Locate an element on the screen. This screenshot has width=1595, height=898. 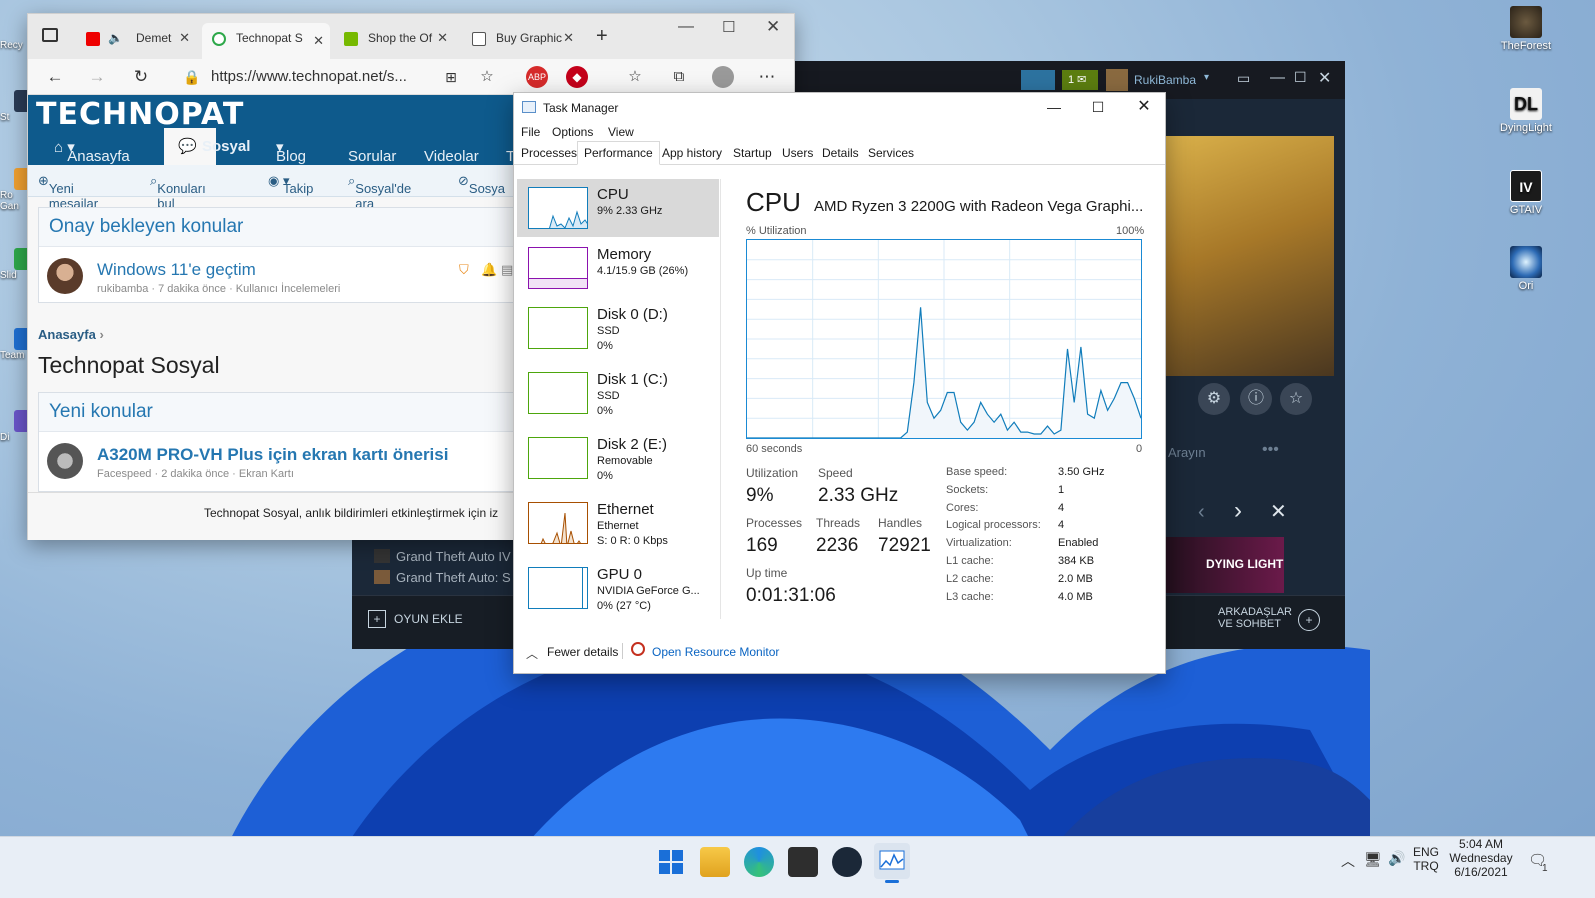
tab-details: Details is located at coordinates (840, 153).